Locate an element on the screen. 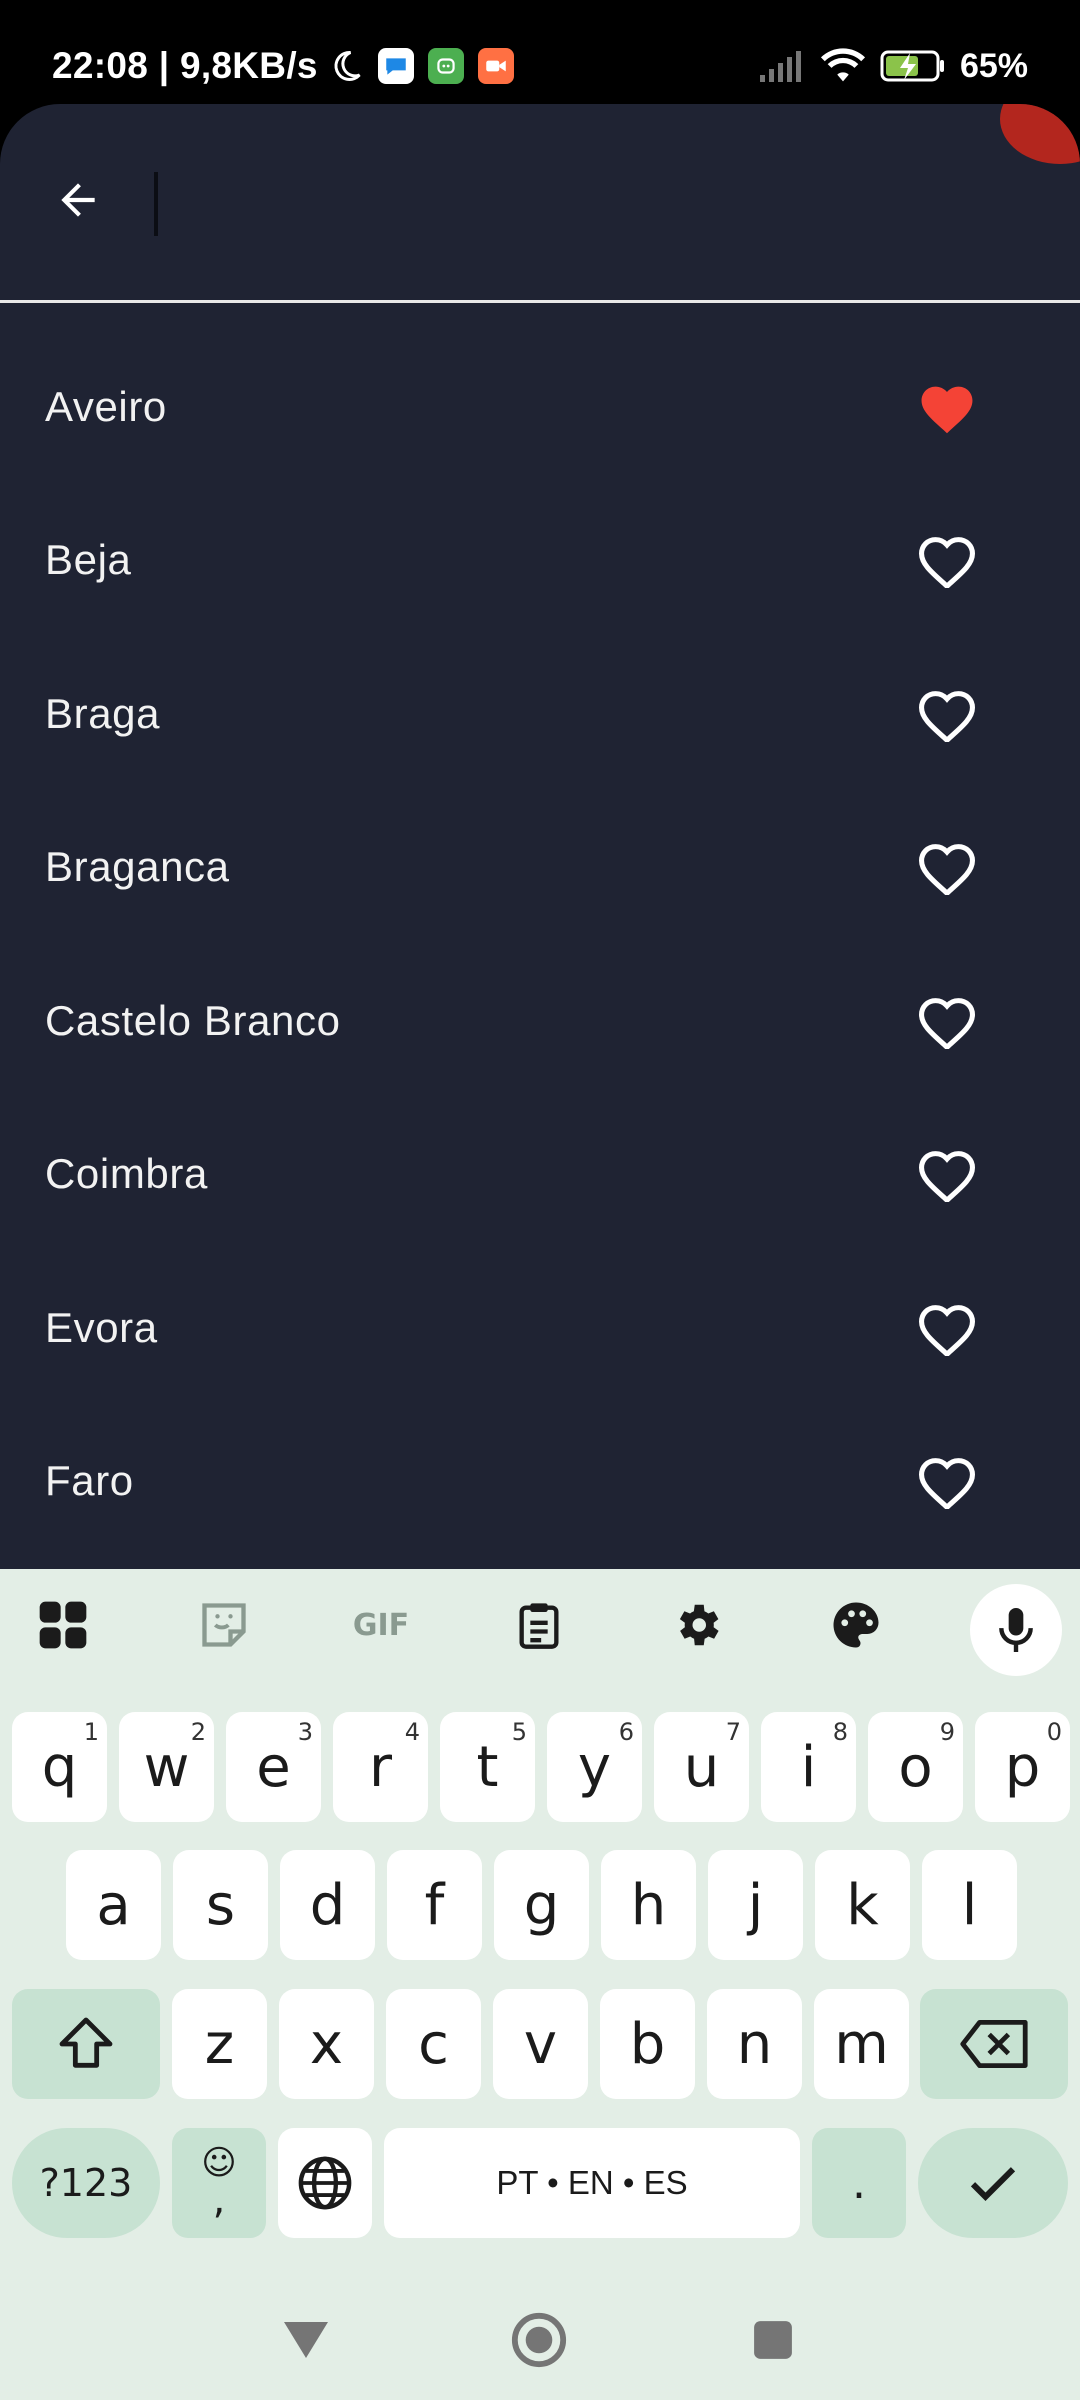  key-label: f is located at coordinates (434, 1905).